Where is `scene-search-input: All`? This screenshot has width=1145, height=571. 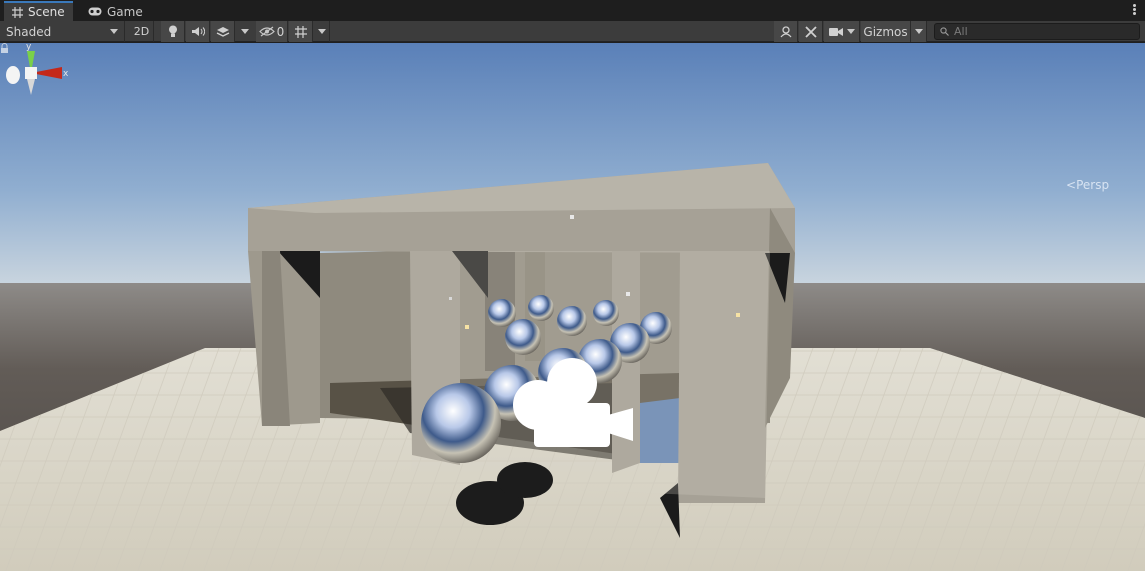 scene-search-input: All is located at coordinates (1037, 31).